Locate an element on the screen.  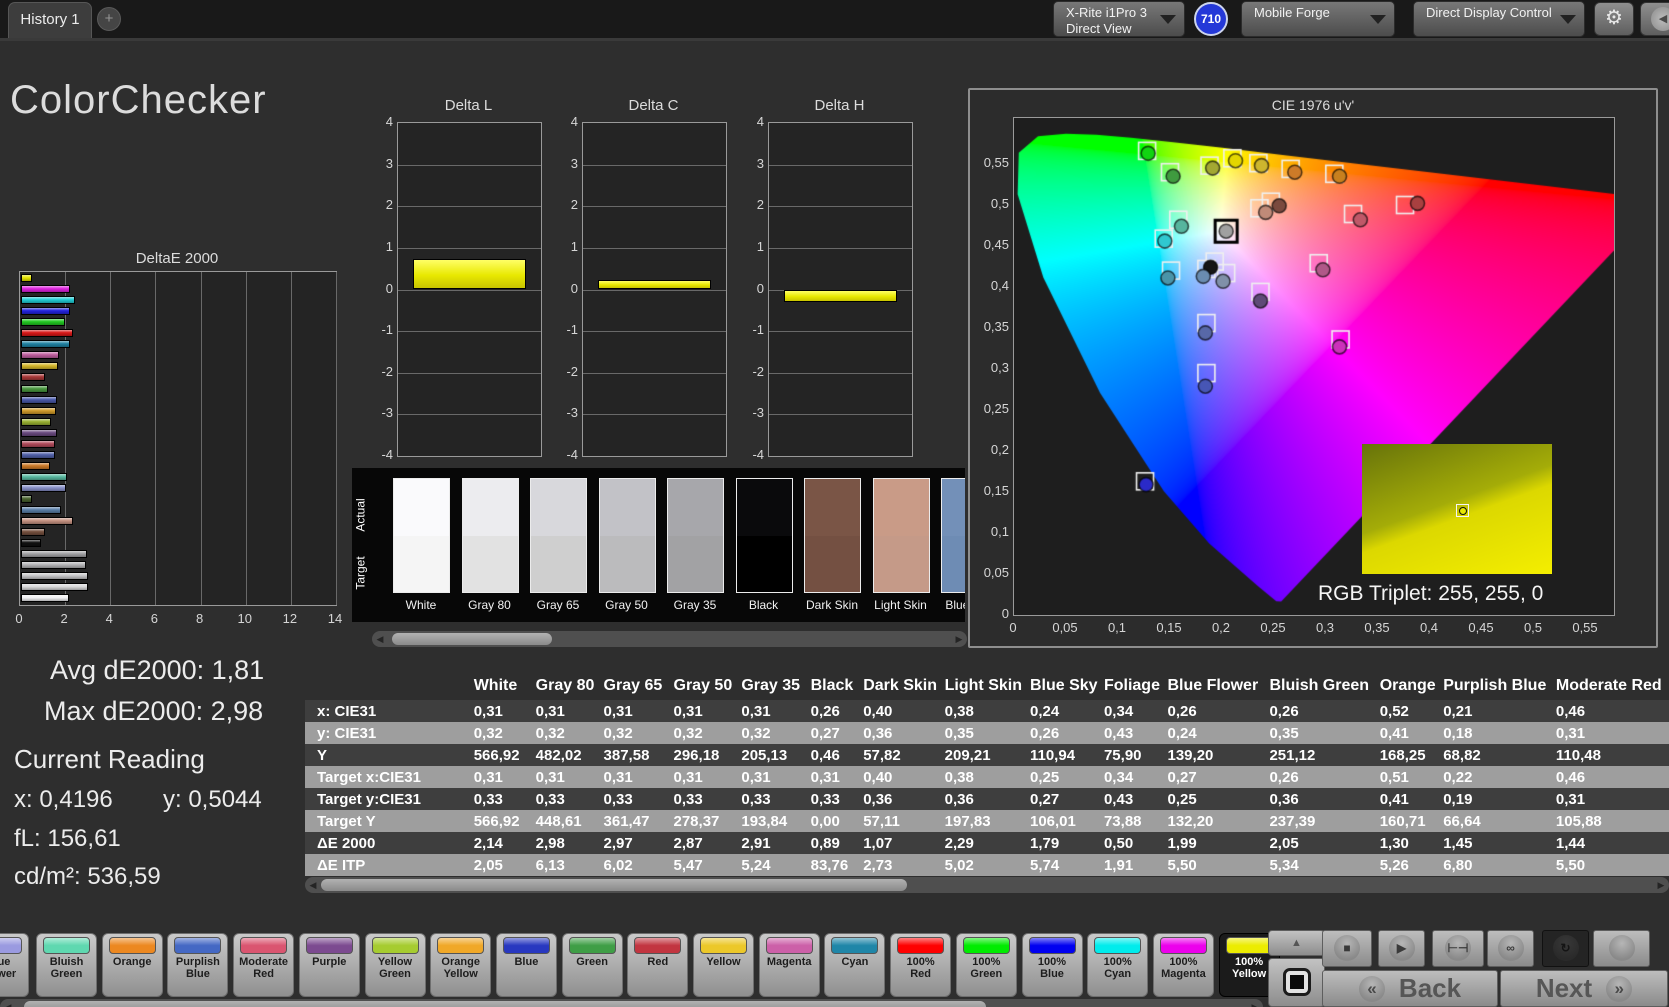
delta-ytick-label: 4 is located at coordinates (574, 121).